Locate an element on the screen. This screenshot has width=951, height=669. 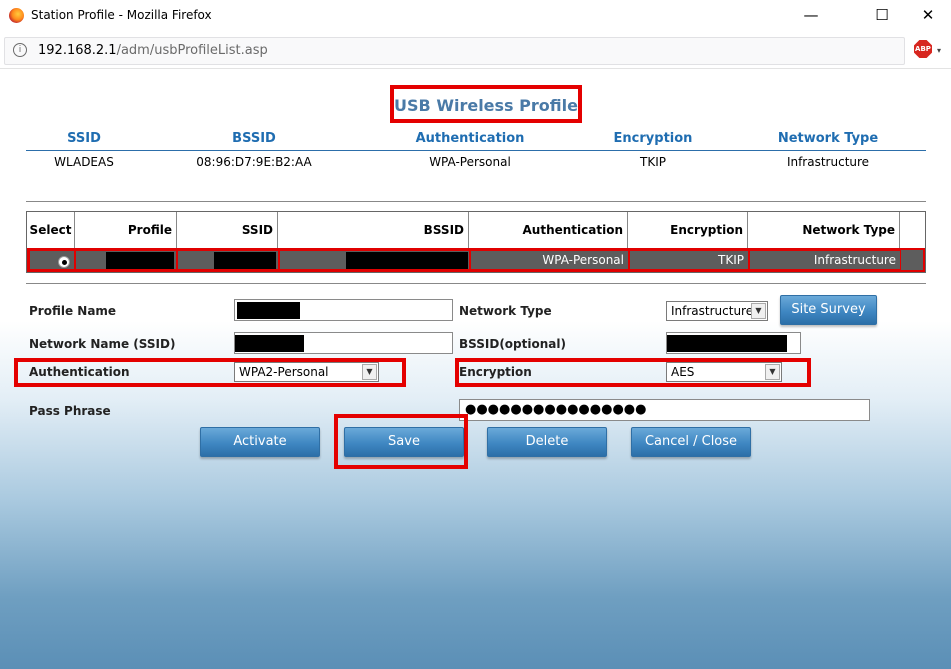
table-cell-ssid is located at coordinates (228, 260).